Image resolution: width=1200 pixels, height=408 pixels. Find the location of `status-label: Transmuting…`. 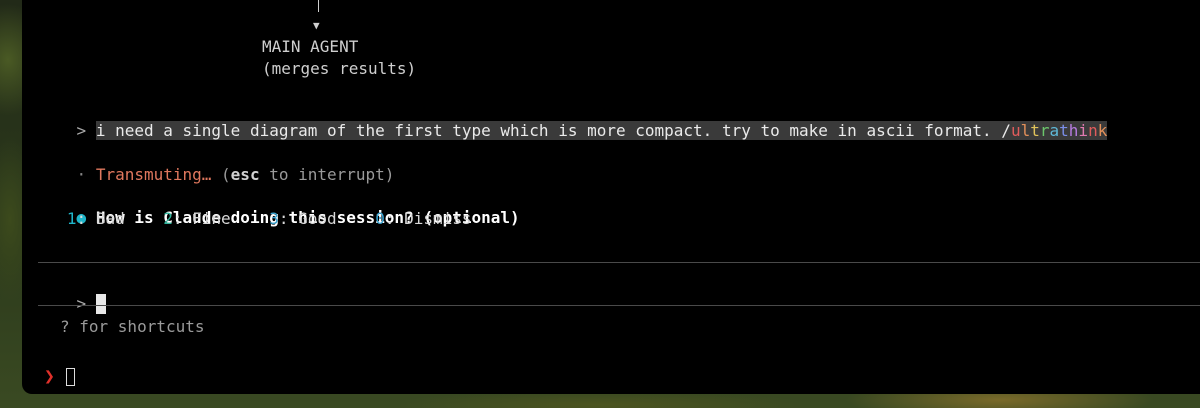

status-label: Transmuting… is located at coordinates (153, 174).